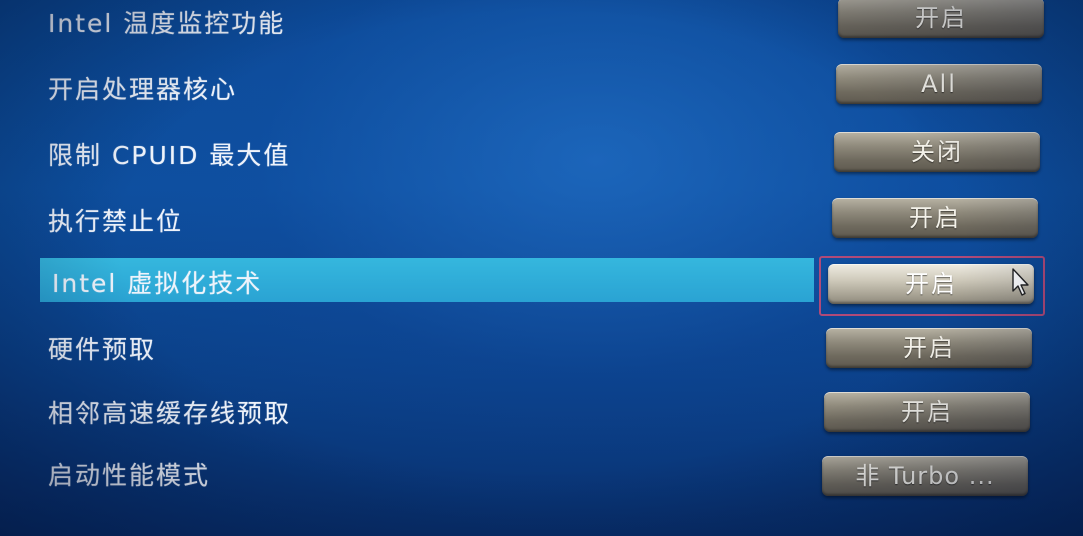 The image size is (1083, 536). I want to click on setting-row-hardware-prefetch: 硬件预取 开启, so click(541, 352).